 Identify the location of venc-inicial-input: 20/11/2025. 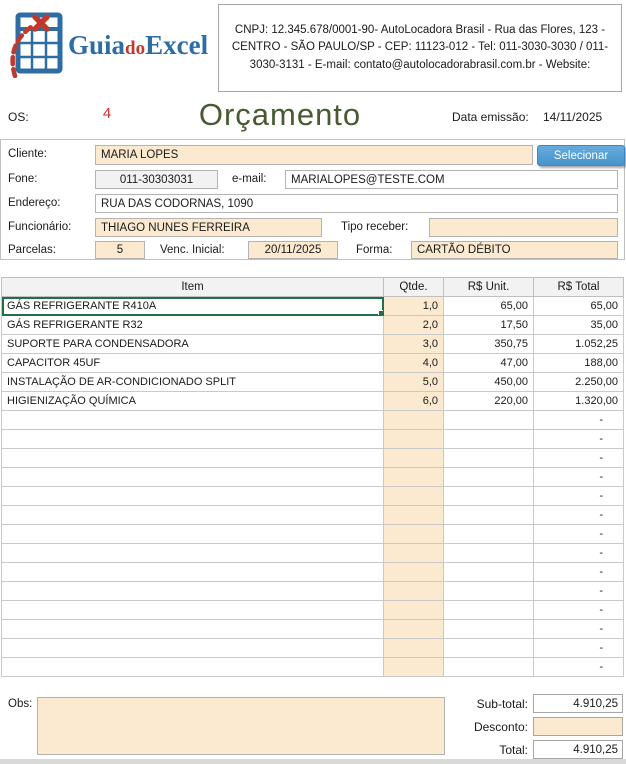
(293, 250).